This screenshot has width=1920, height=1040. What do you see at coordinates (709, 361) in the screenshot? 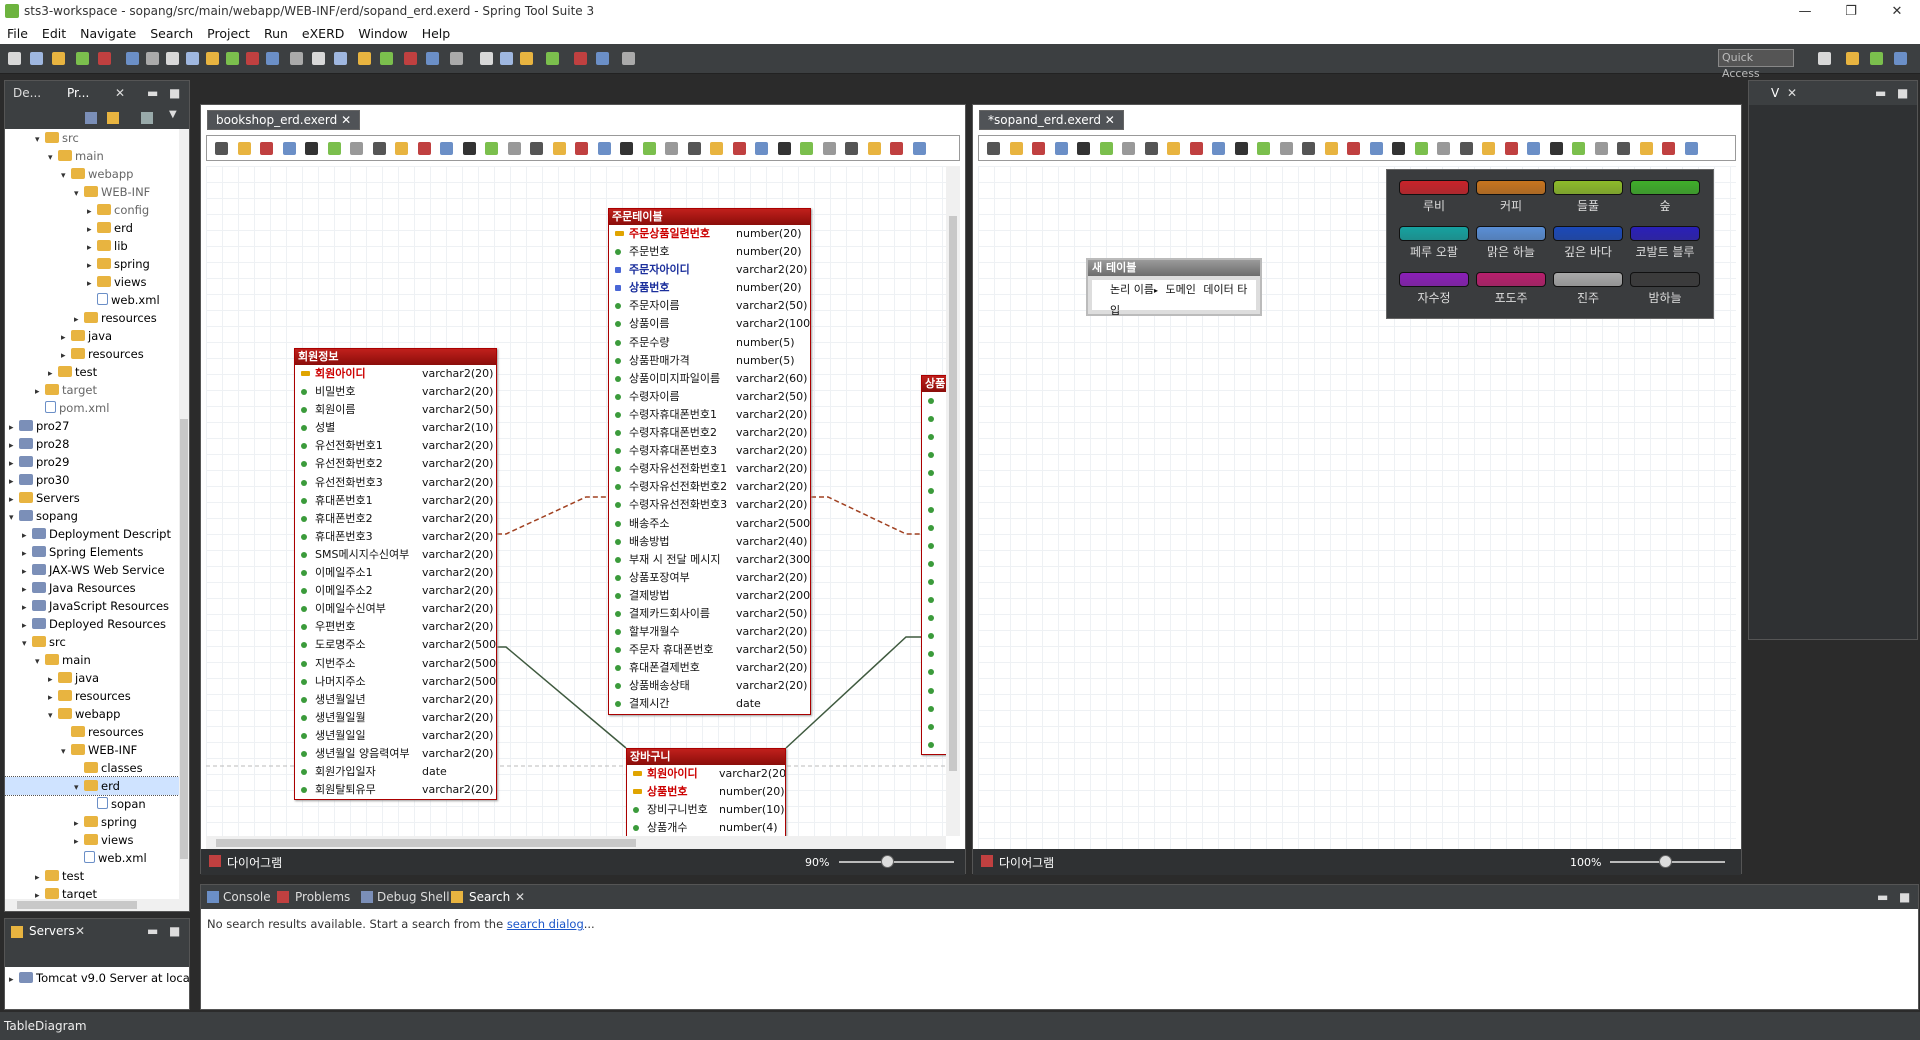
I see `table-column: 상품판매가격 number(5)` at bounding box center [709, 361].